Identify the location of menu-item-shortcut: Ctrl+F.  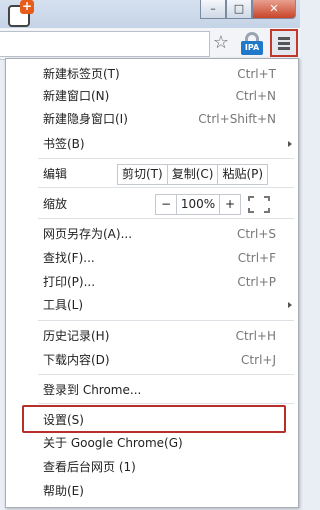
(256, 258).